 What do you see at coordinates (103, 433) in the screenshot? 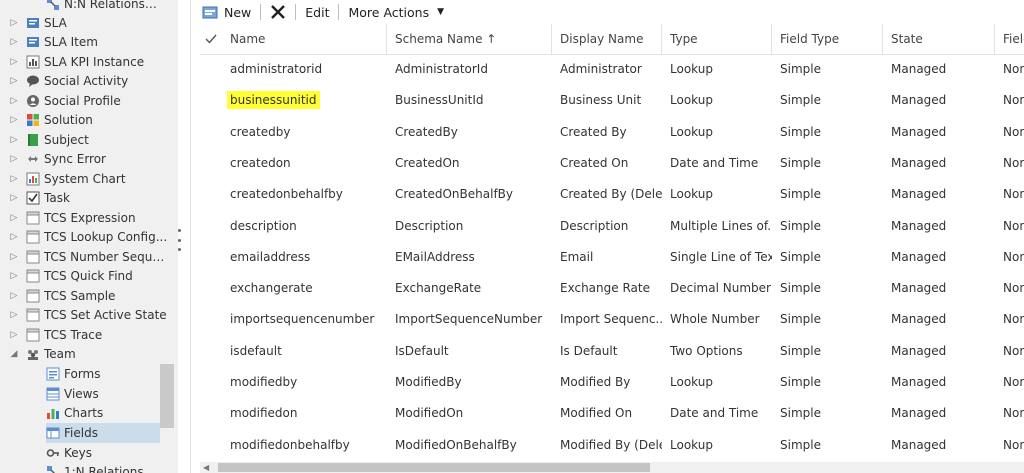
I see `sidebar-item-fields: Fields` at bounding box center [103, 433].